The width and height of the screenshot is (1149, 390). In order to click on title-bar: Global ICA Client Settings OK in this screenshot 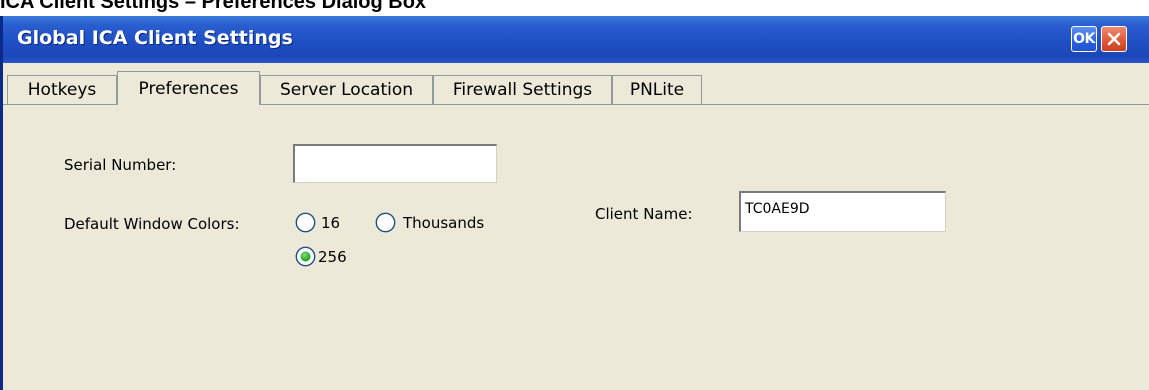, I will do `click(576, 39)`.